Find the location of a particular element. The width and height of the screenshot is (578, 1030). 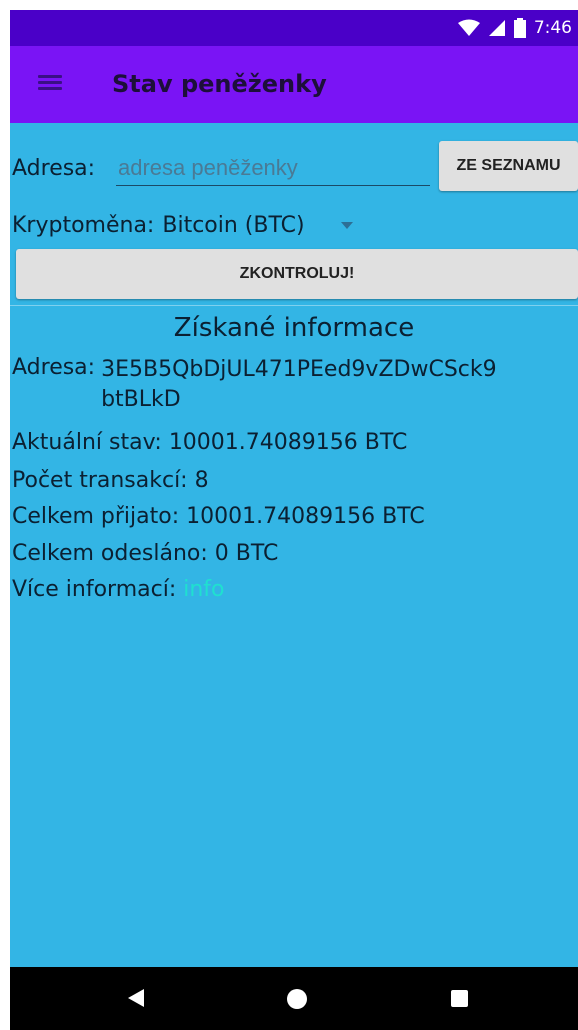

info-tx-count-label: Počet transakcí: is located at coordinates (100, 480).